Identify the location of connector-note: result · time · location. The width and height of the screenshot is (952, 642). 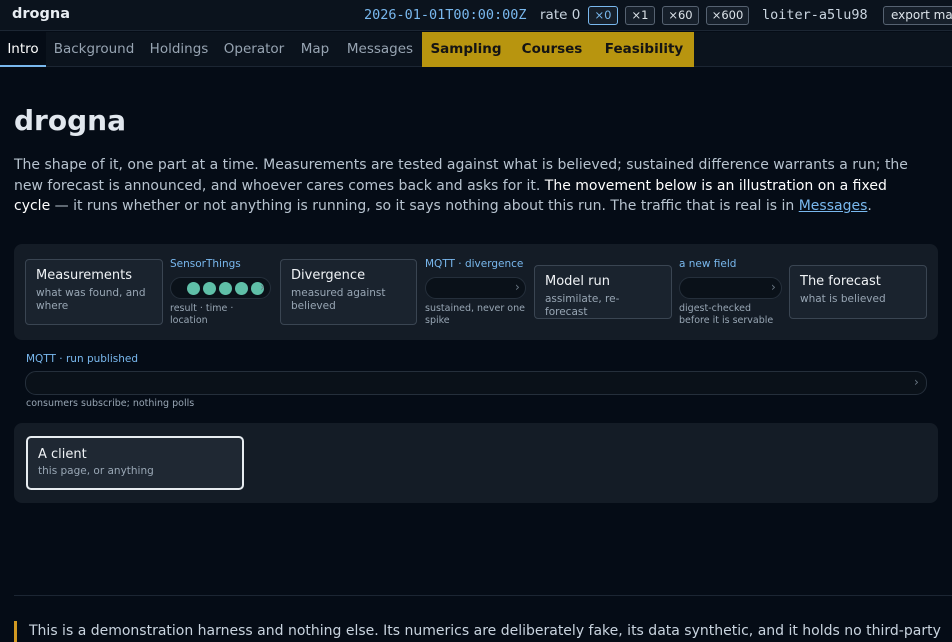
(202, 314).